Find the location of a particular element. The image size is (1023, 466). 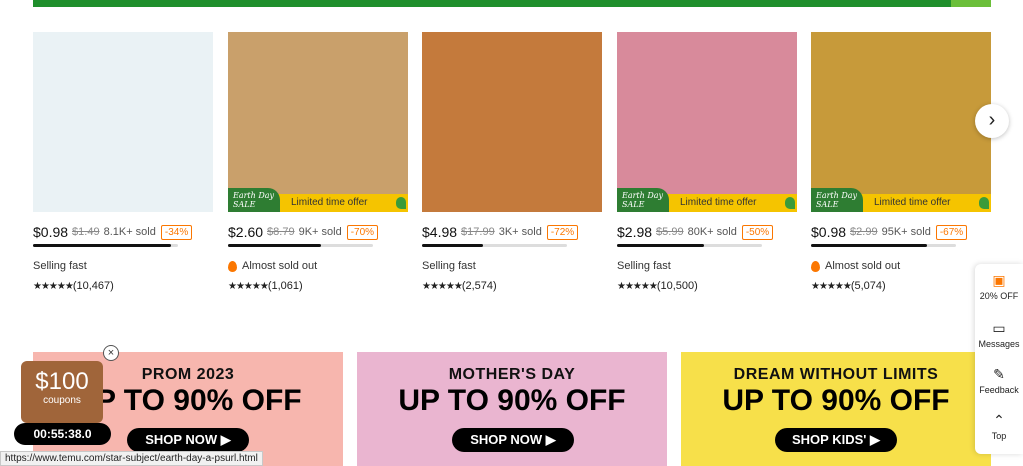

sidebar-feedback-label: Feedback is located at coordinates (999, 390).